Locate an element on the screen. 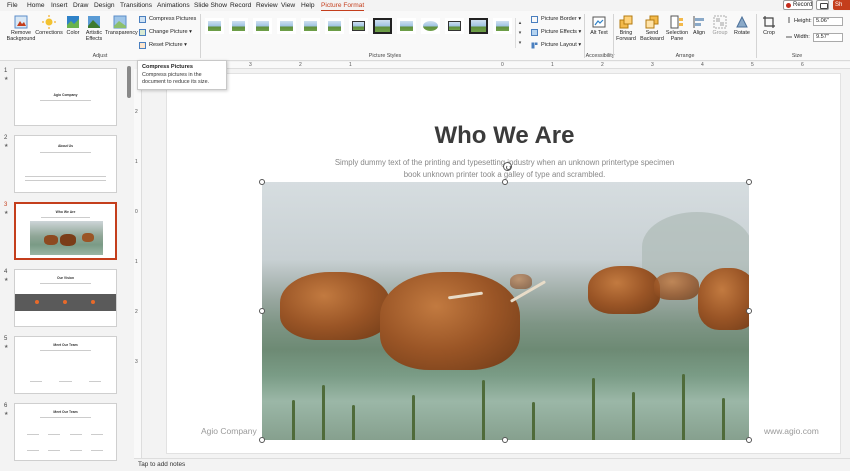 The height and width of the screenshot is (471, 850). ruler-number: 4 is located at coordinates (702, 65).